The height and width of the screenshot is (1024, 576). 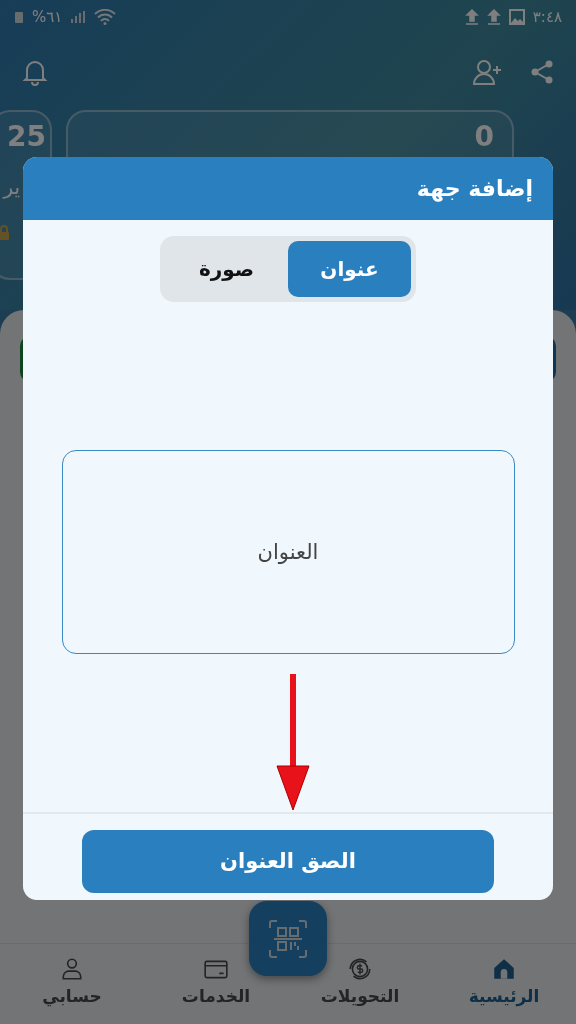 I want to click on nav-tab: الرئيسية, so click(x=504, y=984).